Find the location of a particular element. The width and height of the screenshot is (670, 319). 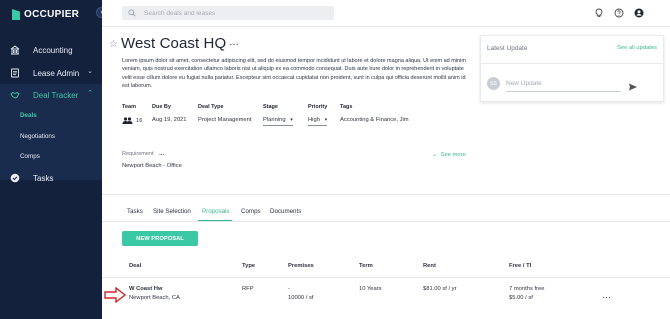

chevron-up-icon: ⌃ is located at coordinates (90, 93).